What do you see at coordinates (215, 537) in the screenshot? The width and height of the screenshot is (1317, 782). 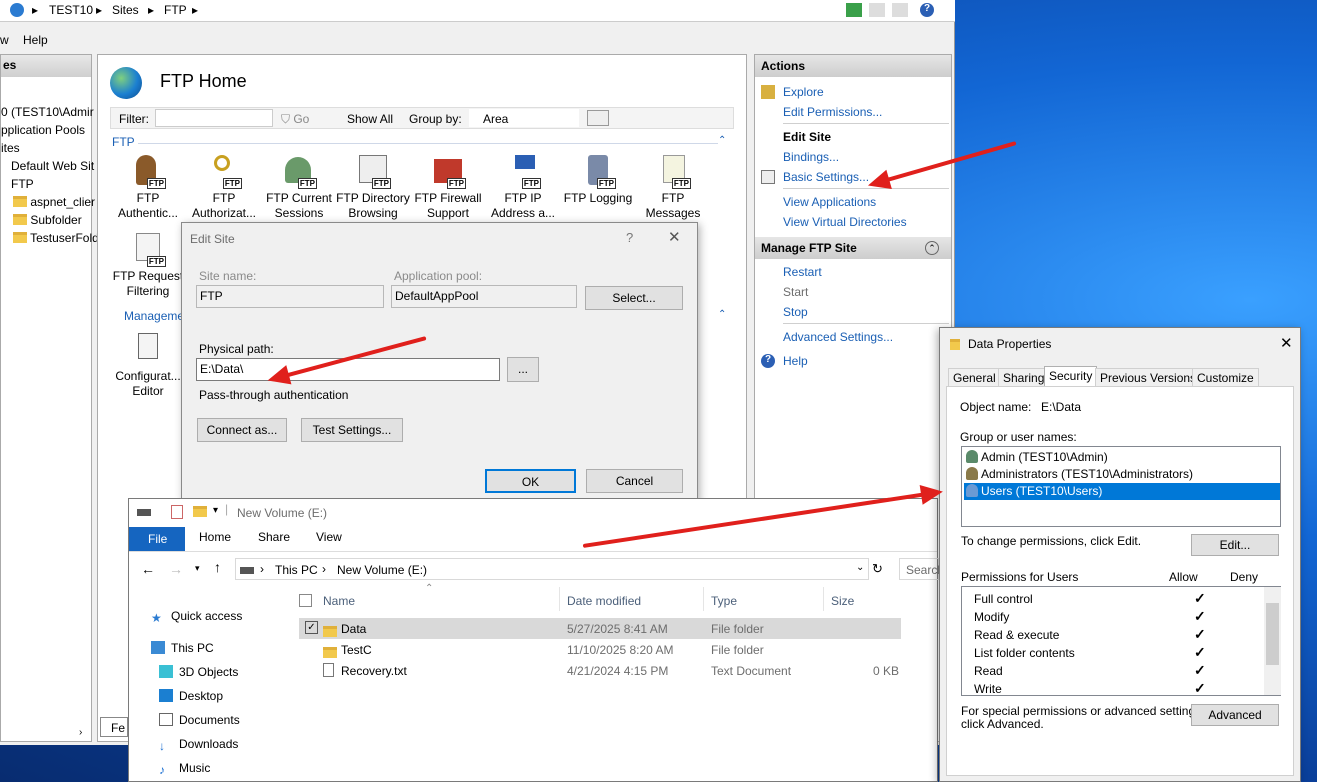 I see `tab-home: Home` at bounding box center [215, 537].